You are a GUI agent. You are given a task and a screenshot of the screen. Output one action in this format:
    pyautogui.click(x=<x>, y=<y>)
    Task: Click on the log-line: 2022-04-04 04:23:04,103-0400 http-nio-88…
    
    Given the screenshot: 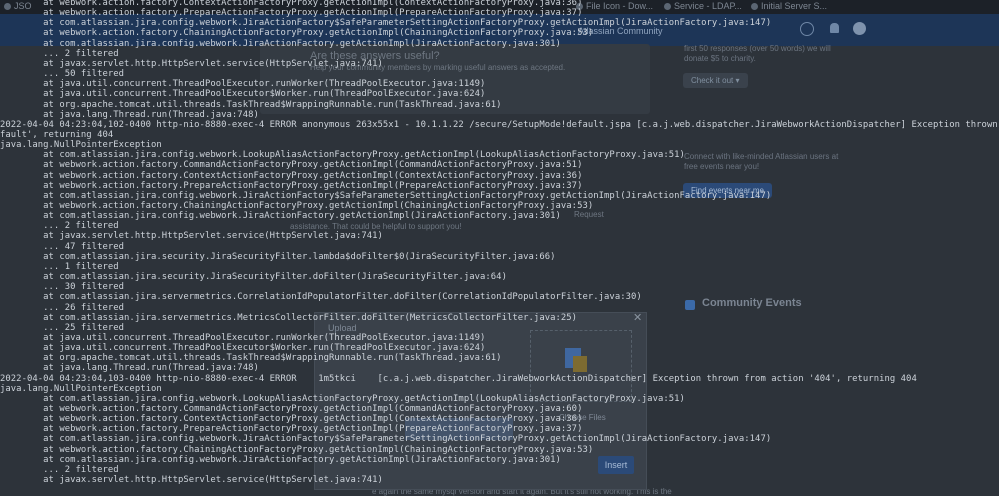 What is the action you would take?
    pyautogui.click(x=458, y=378)
    